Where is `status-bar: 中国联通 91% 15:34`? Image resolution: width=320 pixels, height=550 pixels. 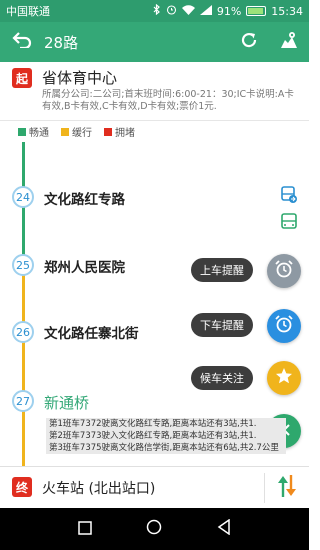
status-bar: 中国联通 91% 15:34 is located at coordinates (154, 11).